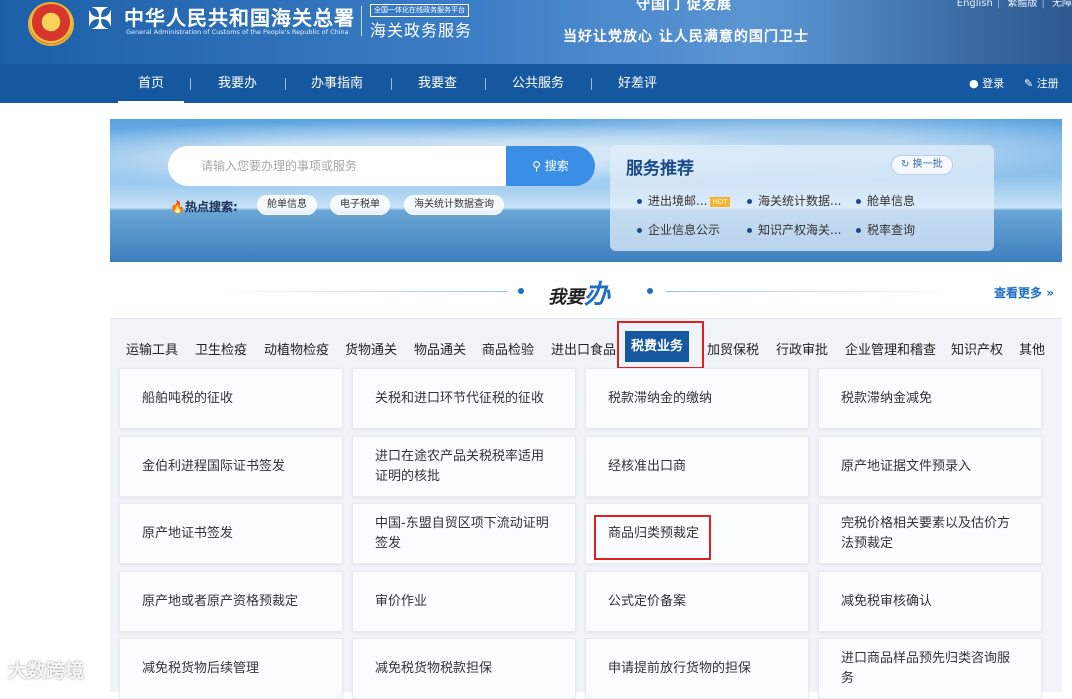 The width and height of the screenshot is (1072, 699). Describe the element at coordinates (239, 16) in the screenshot. I see `org-title: 中华人民共和国海关总署` at that location.